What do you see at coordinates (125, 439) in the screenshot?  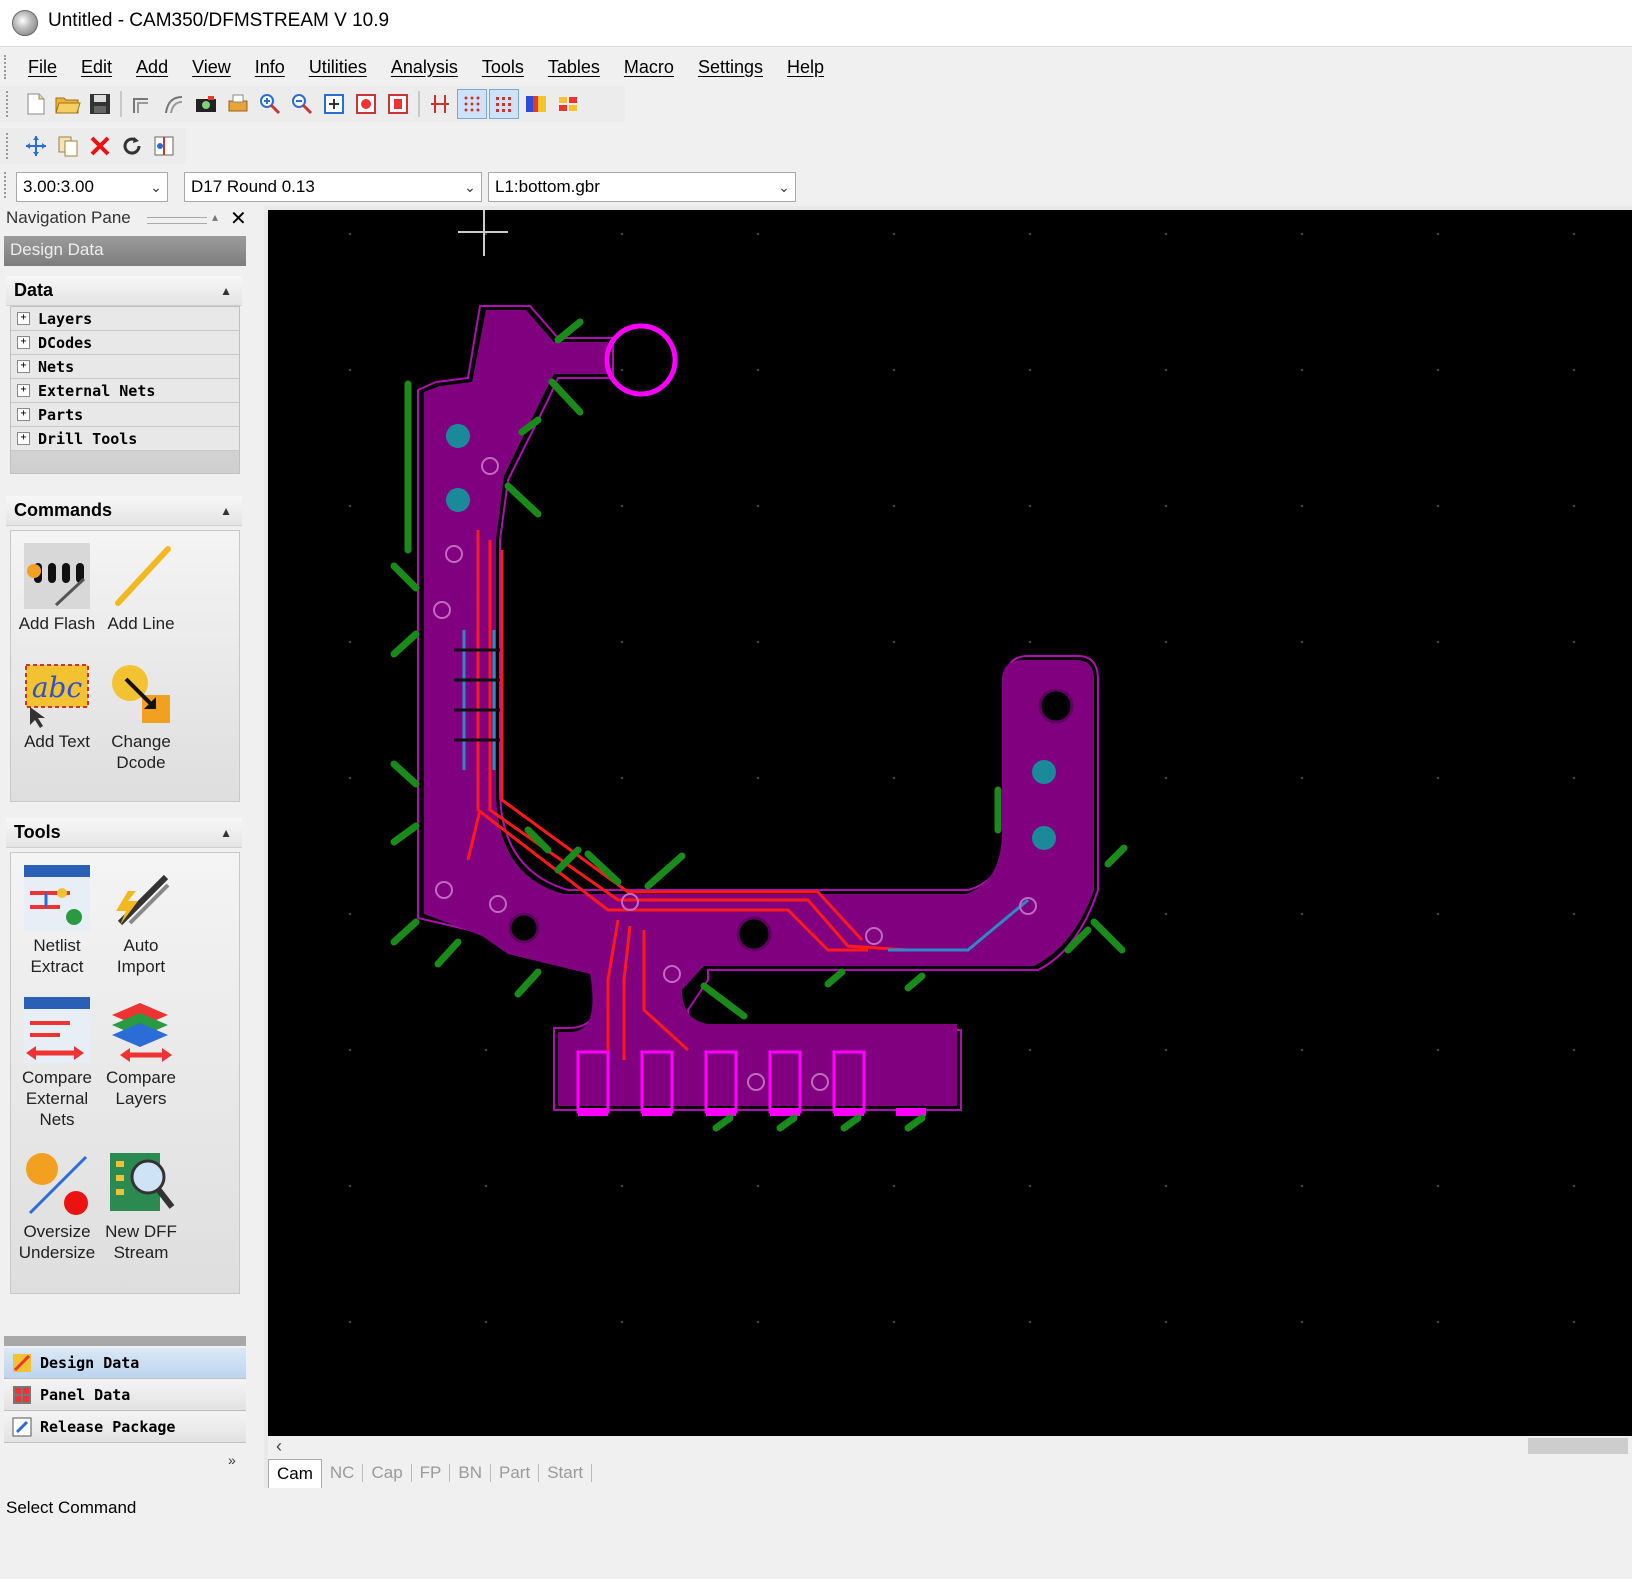 I see `tree-item-drill-tools: + Drill Tools` at bounding box center [125, 439].